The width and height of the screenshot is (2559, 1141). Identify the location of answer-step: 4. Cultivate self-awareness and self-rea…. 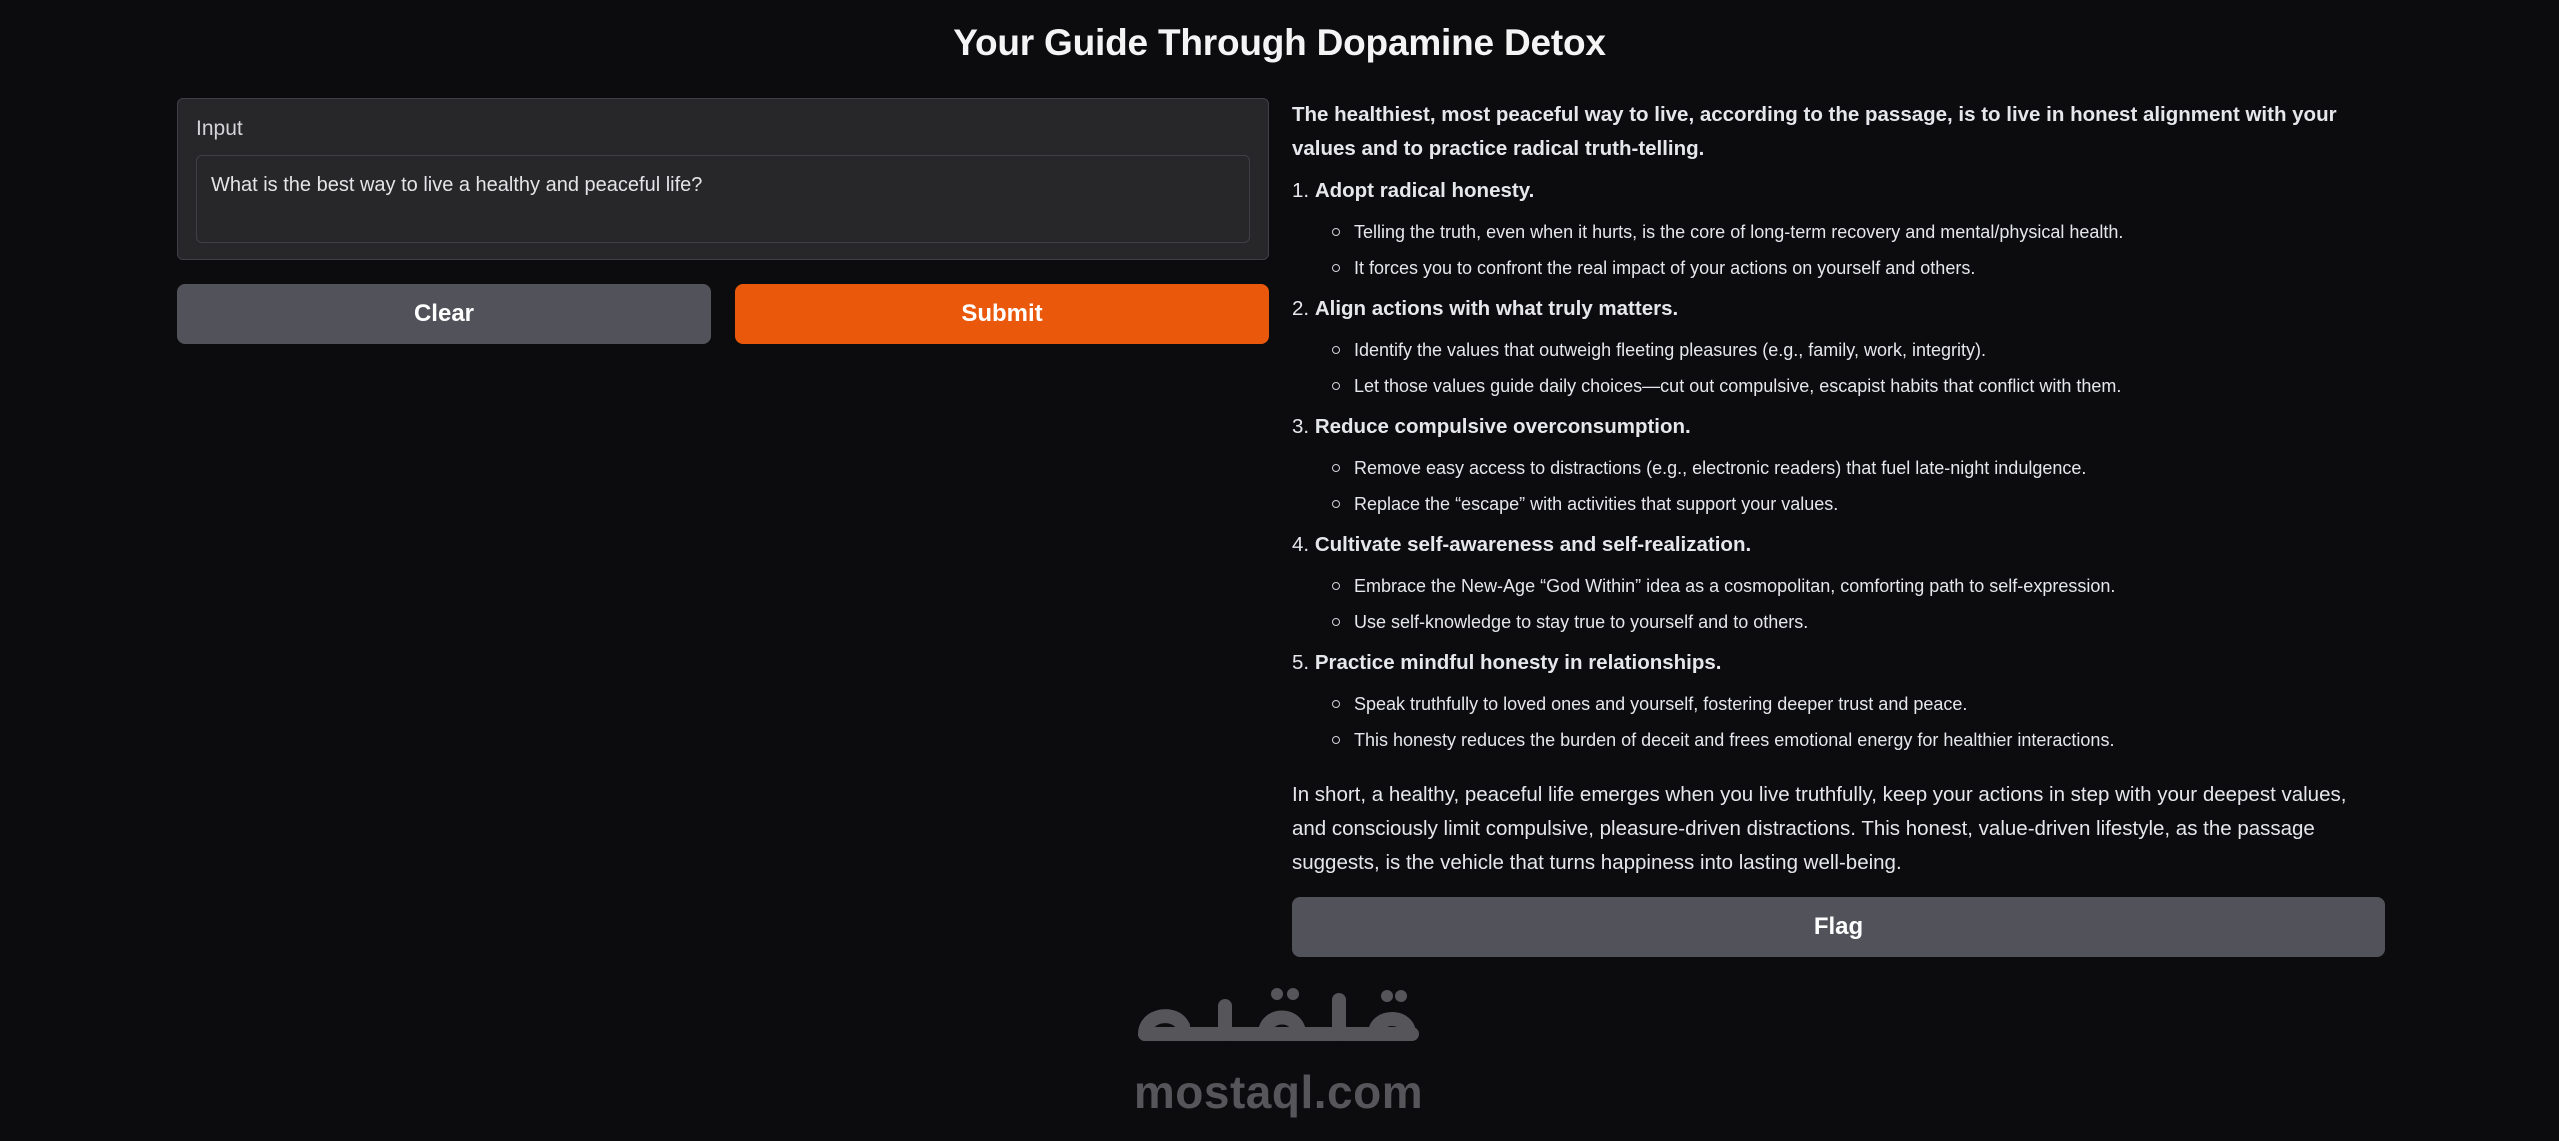
(1838, 584).